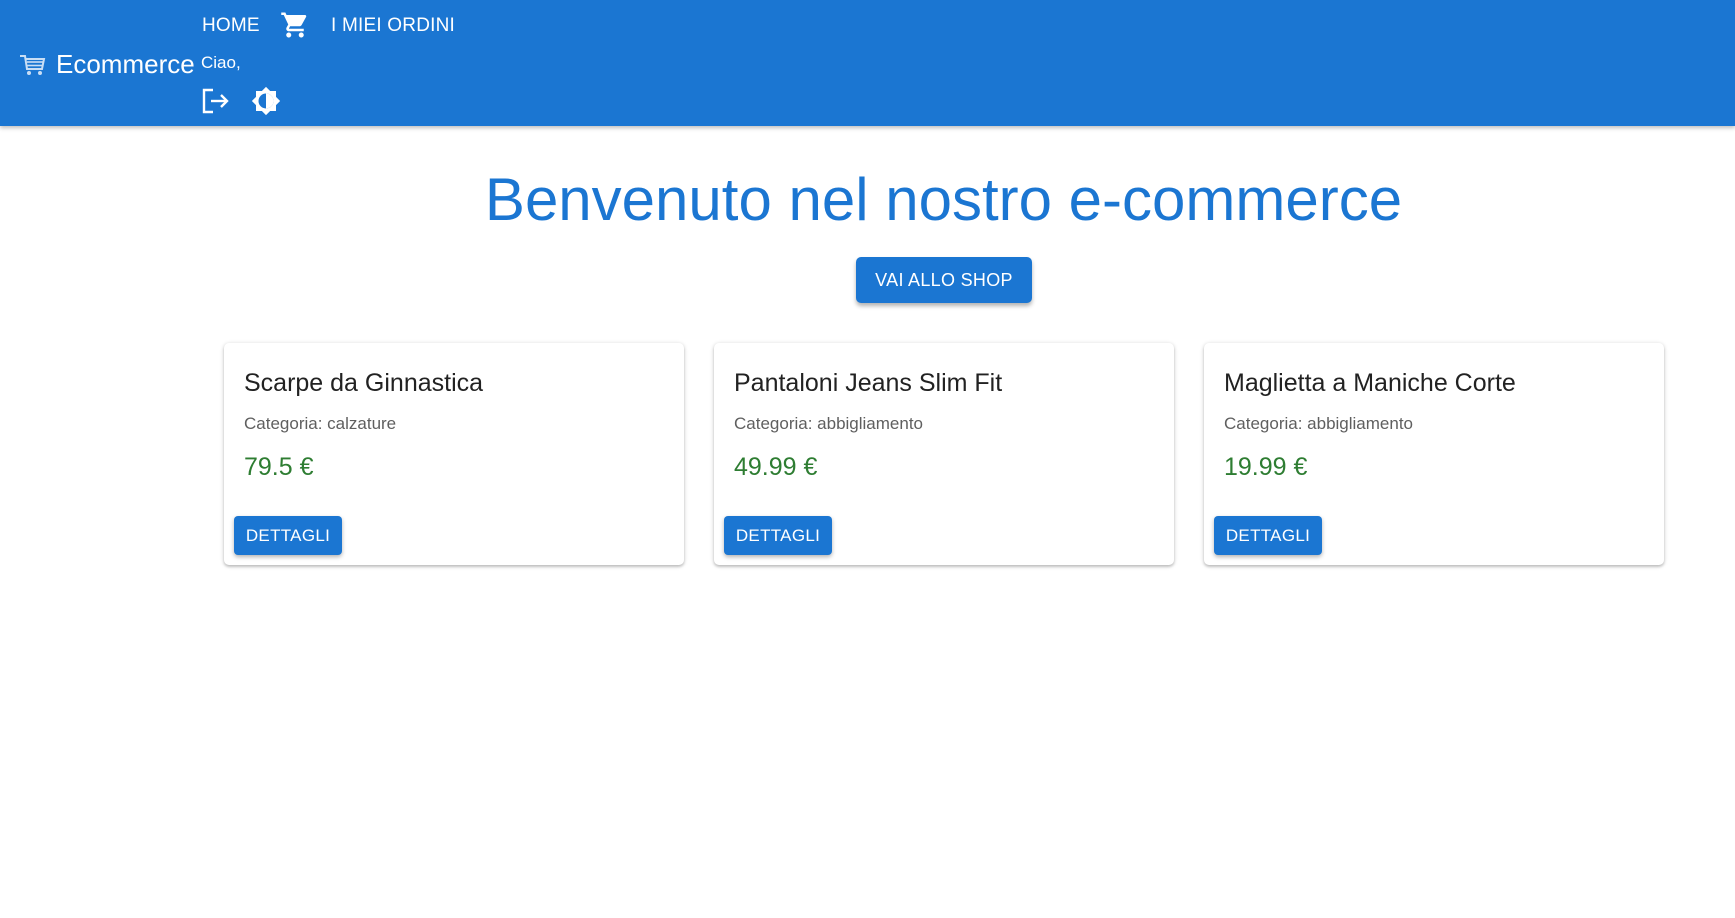 The height and width of the screenshot is (918, 1735). What do you see at coordinates (1370, 383) in the screenshot?
I see `product-name: Maglietta a Maniche Corte` at bounding box center [1370, 383].